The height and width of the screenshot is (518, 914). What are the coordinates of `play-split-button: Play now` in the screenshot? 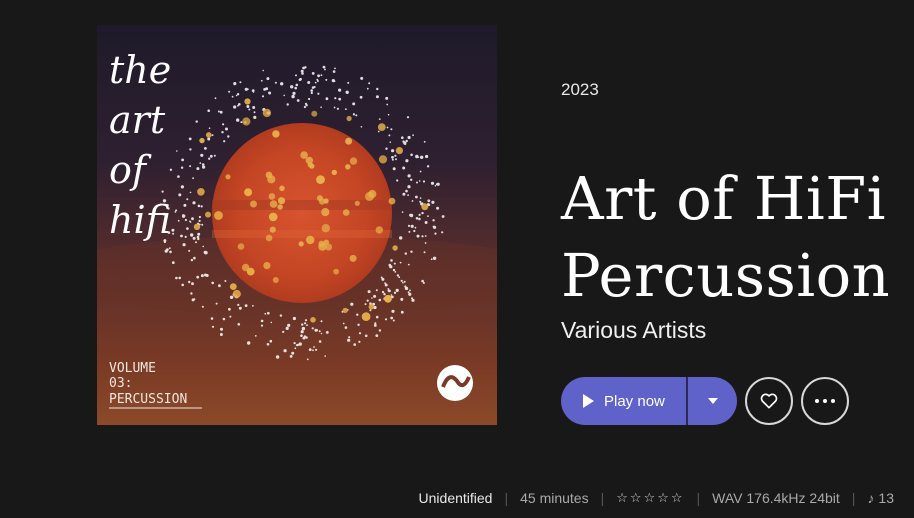 It's located at (649, 401).